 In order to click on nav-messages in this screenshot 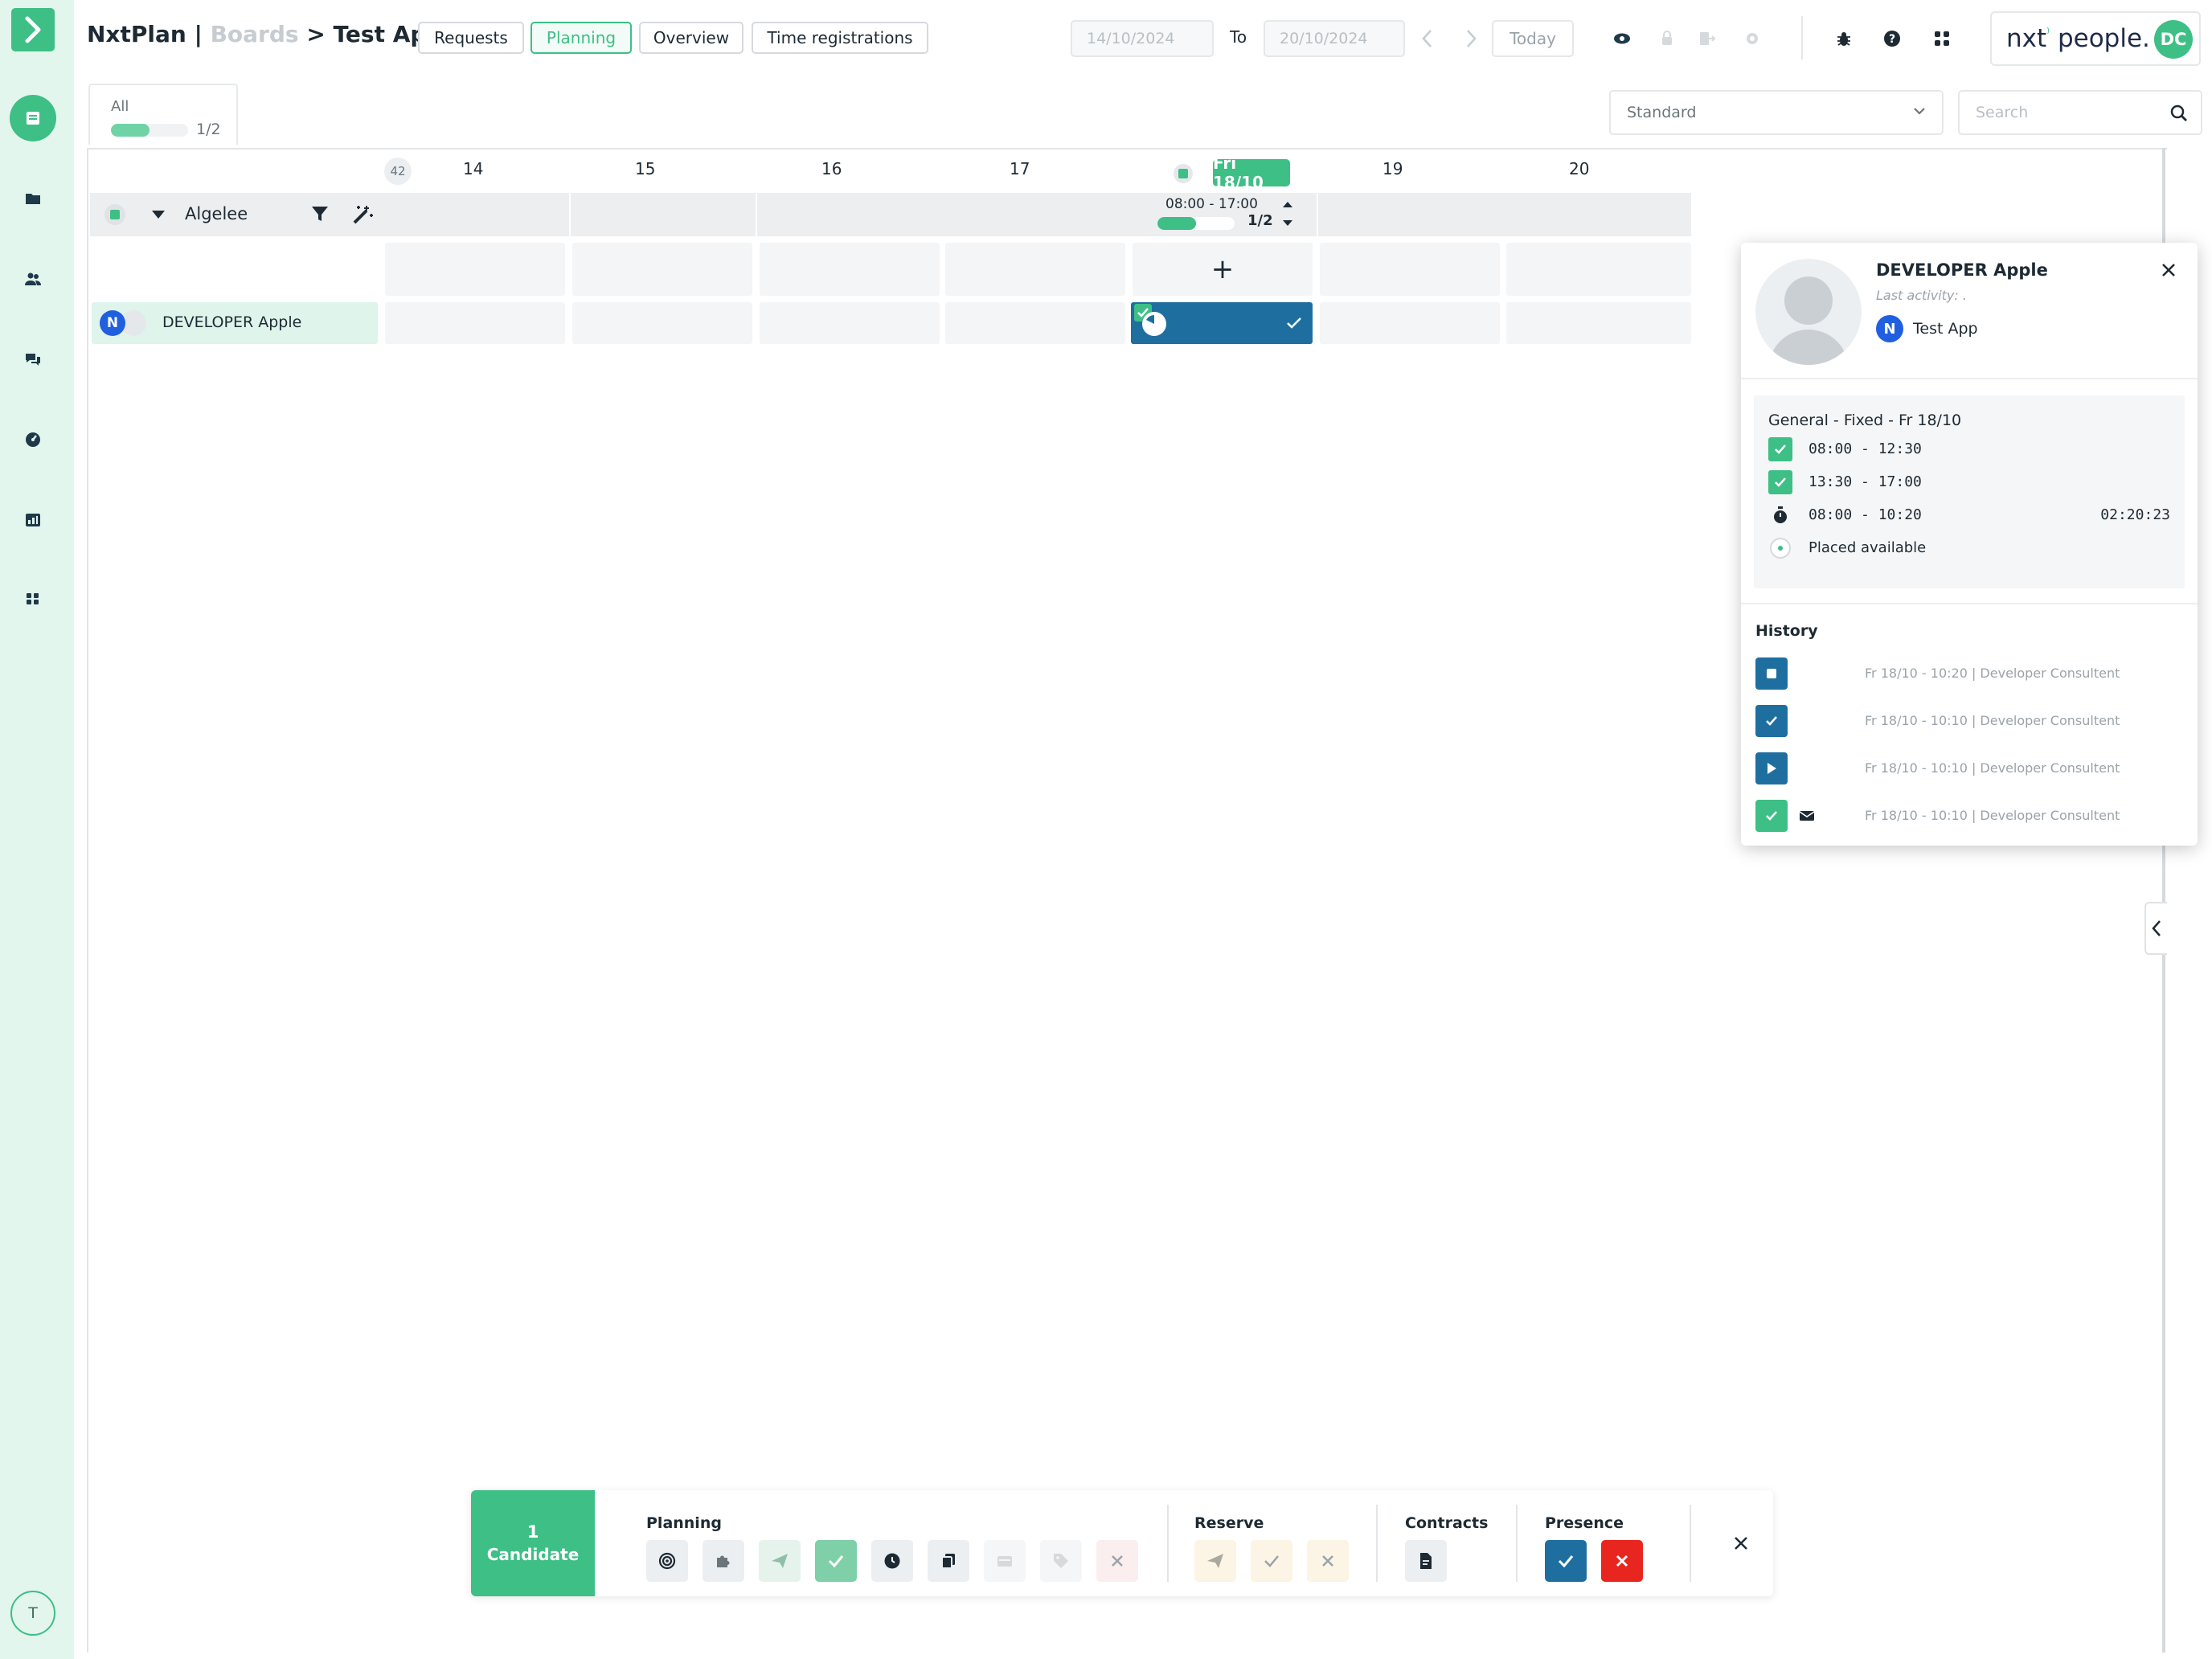, I will do `click(33, 359)`.